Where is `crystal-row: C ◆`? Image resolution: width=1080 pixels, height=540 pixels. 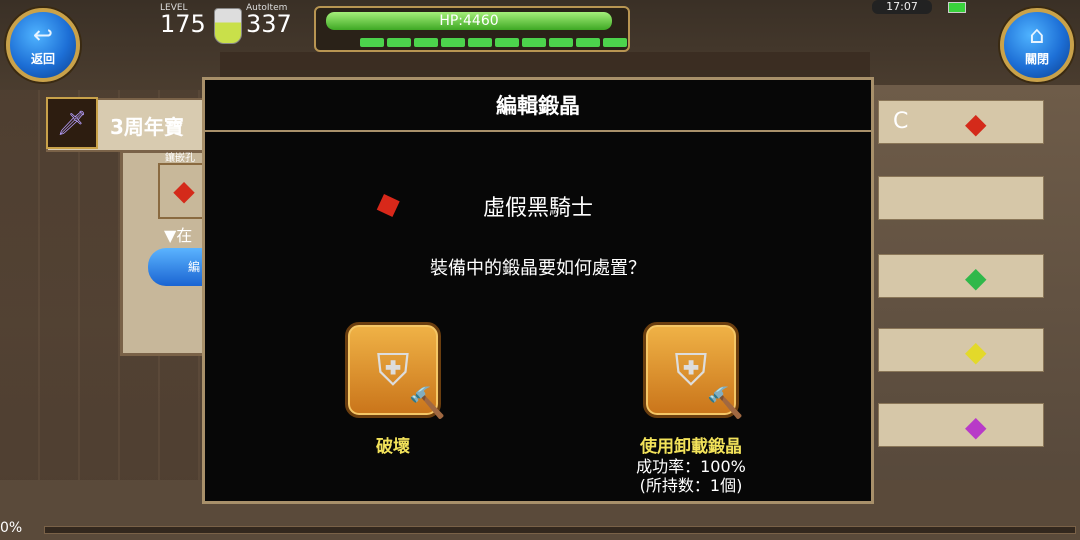
crystal-row: C ◆ is located at coordinates (961, 122).